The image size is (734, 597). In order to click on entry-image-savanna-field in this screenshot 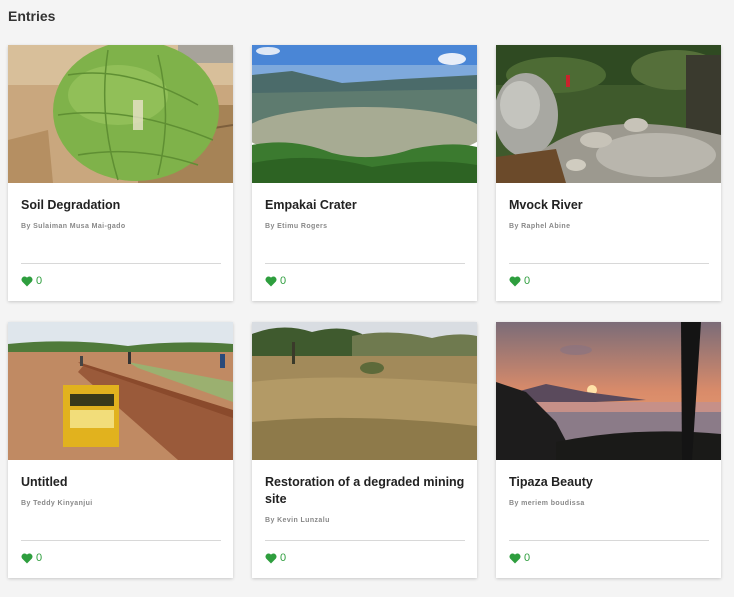, I will do `click(364, 391)`.